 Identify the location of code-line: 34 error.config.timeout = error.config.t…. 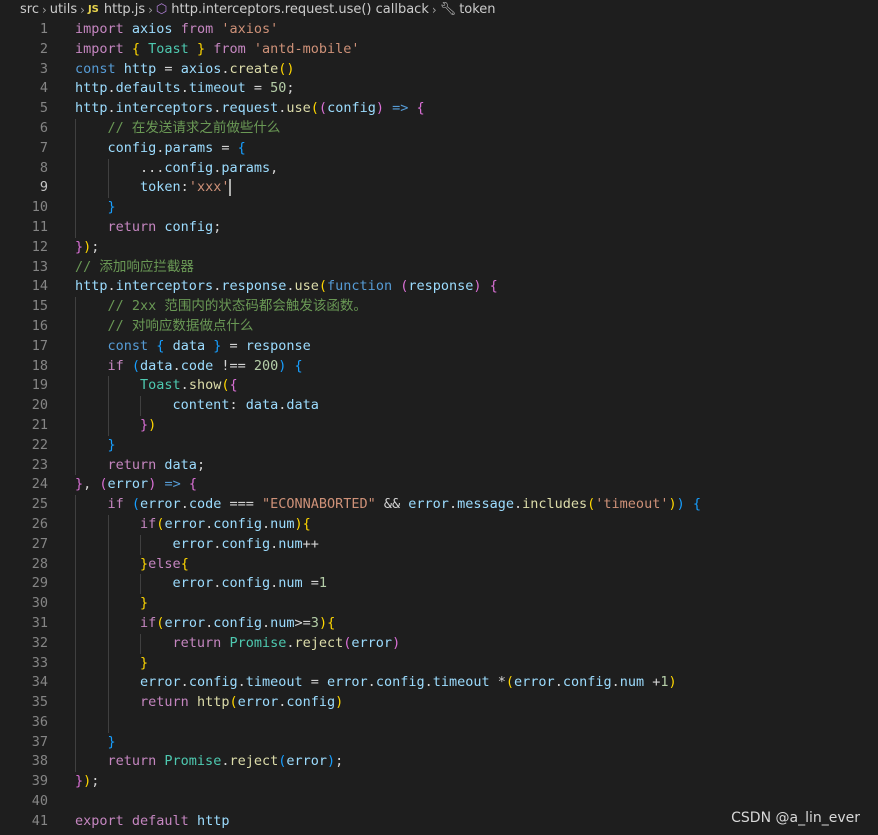
(439, 683).